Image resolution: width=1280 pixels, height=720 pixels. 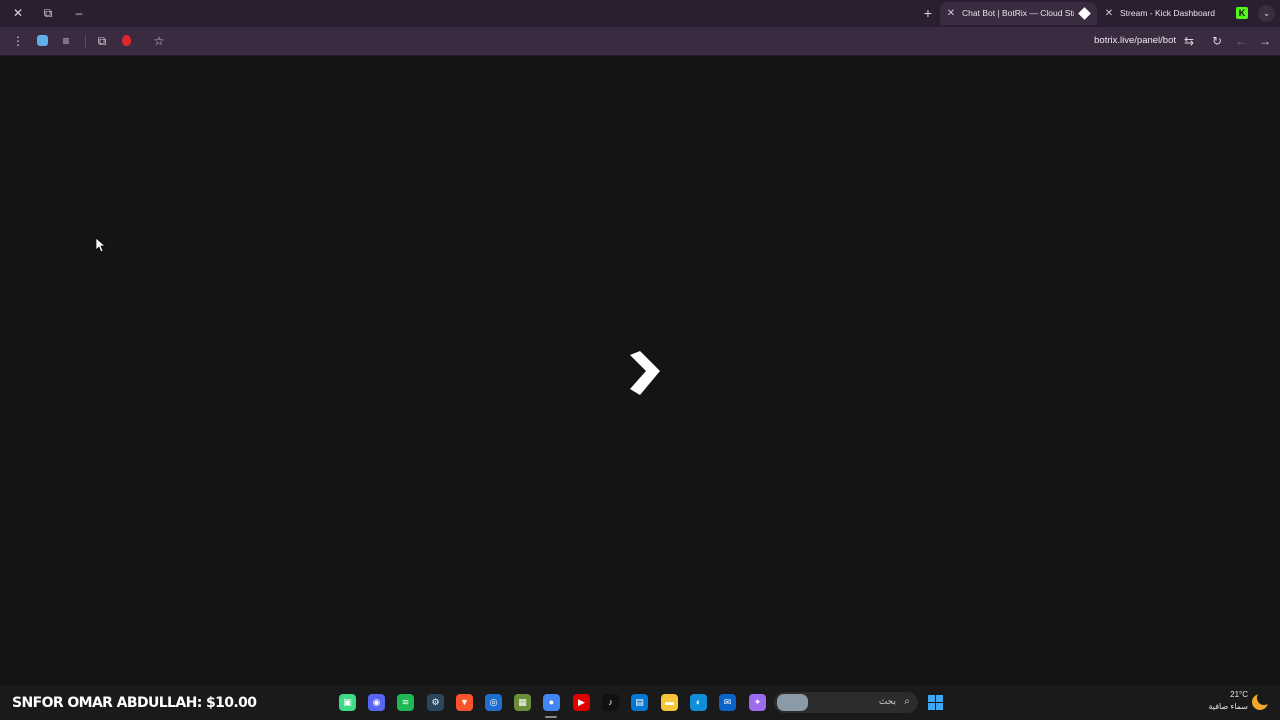 I want to click on extension-red-icon, so click(x=126, y=41).